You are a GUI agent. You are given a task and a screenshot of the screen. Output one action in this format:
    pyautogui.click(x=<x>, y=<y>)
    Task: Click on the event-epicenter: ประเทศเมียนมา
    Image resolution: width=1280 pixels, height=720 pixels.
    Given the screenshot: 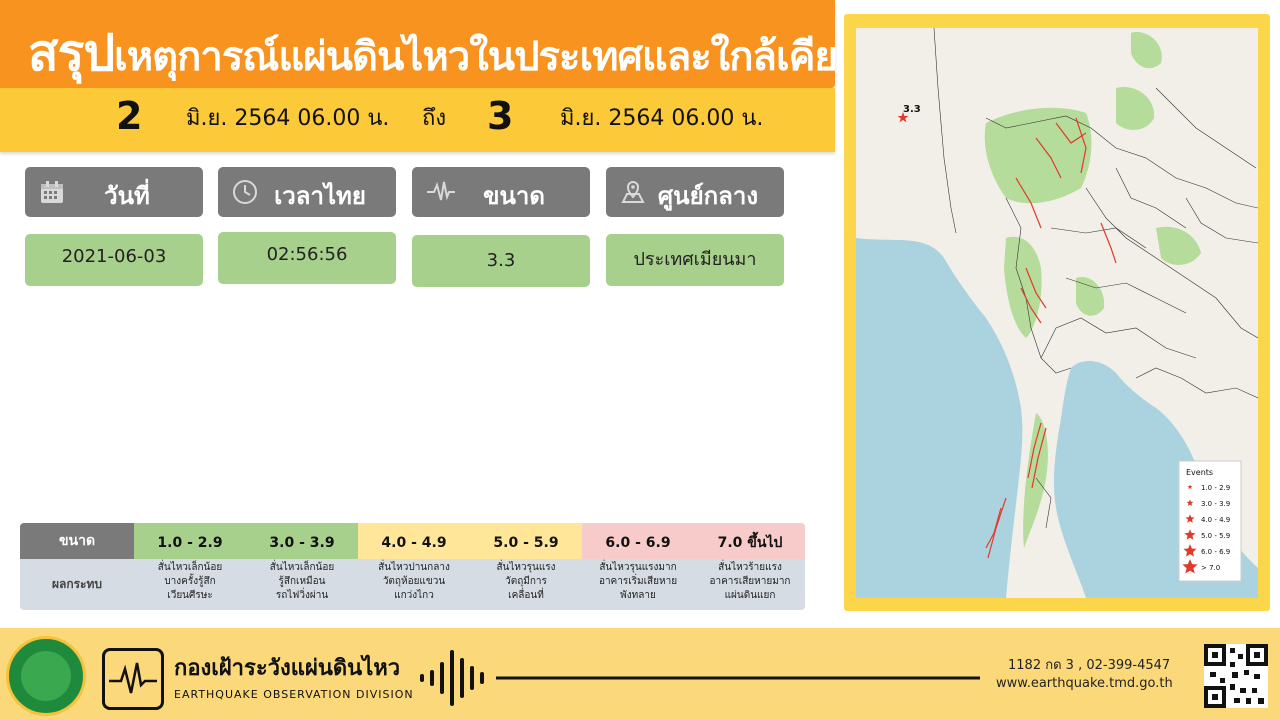 What is the action you would take?
    pyautogui.click(x=695, y=260)
    